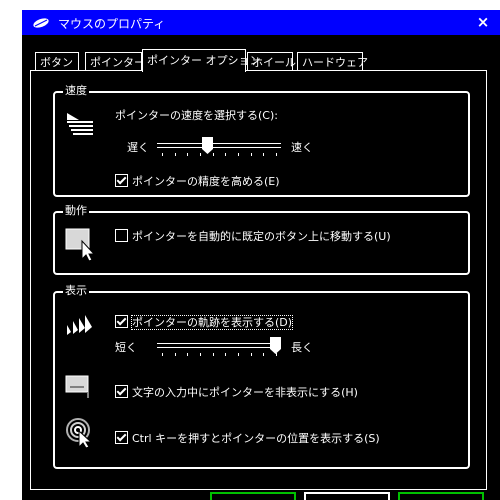  Describe the element at coordinates (332, 61) in the screenshot. I see `tab-hardware: ハードウェア` at that location.